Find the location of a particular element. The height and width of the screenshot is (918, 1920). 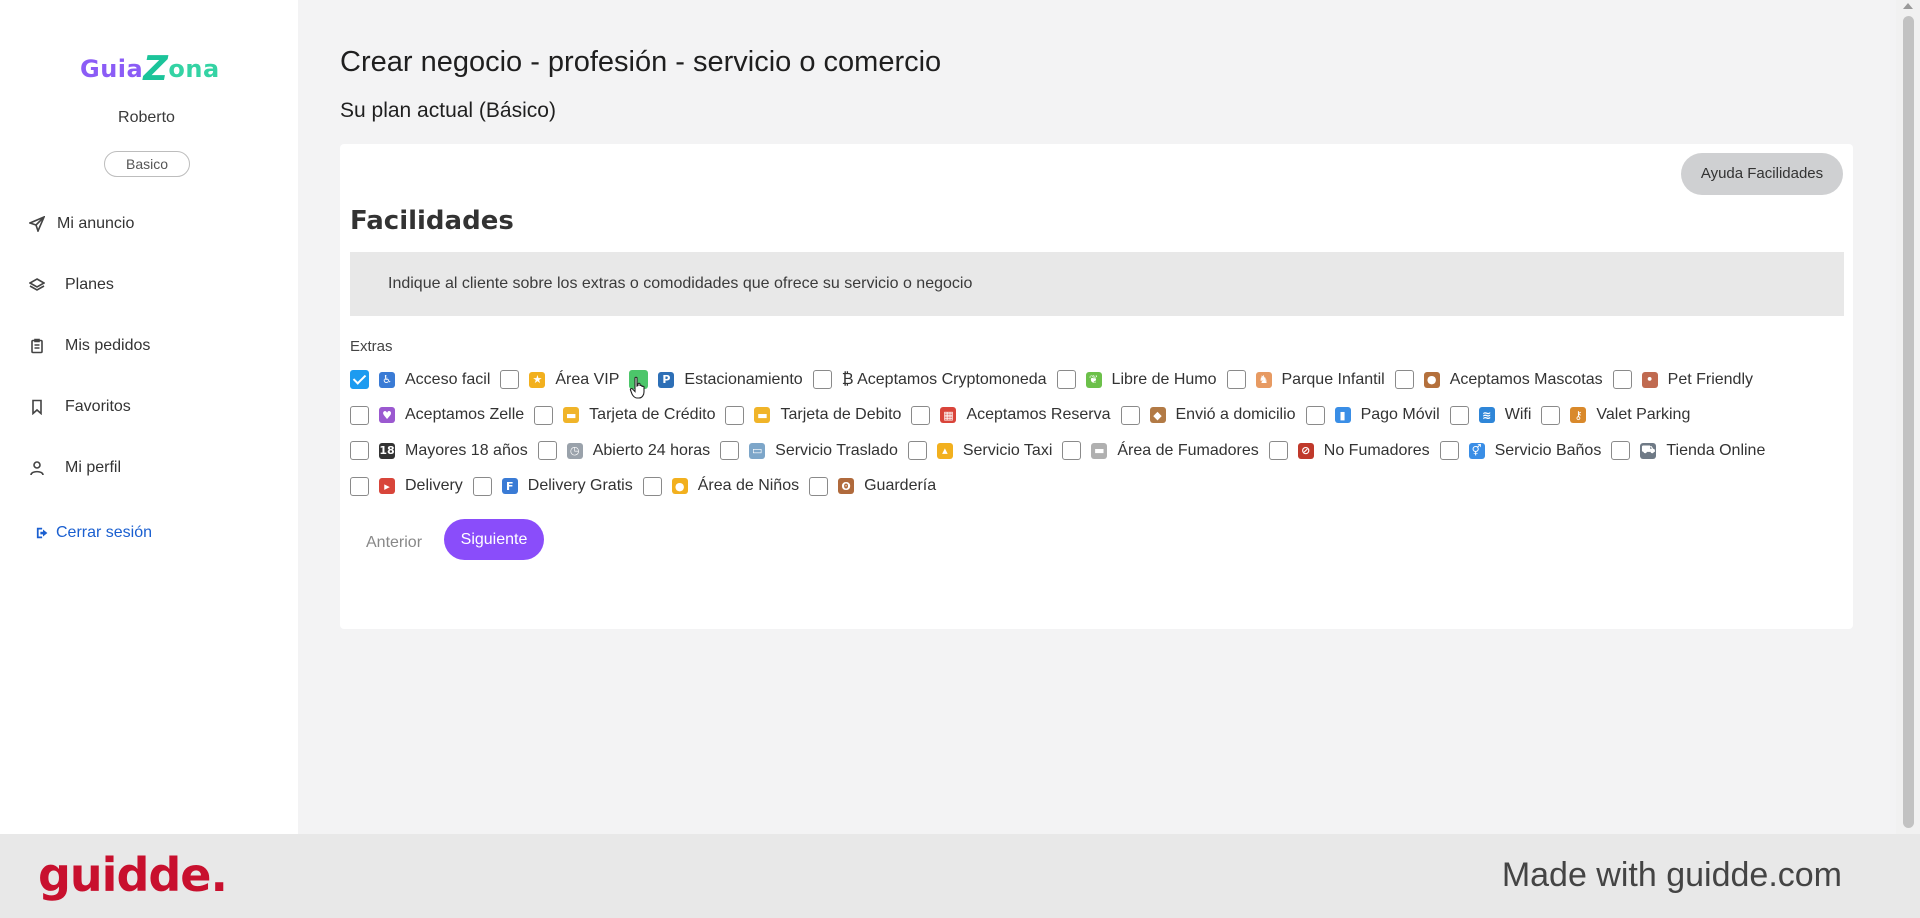

parking-icon: P is located at coordinates (666, 379).